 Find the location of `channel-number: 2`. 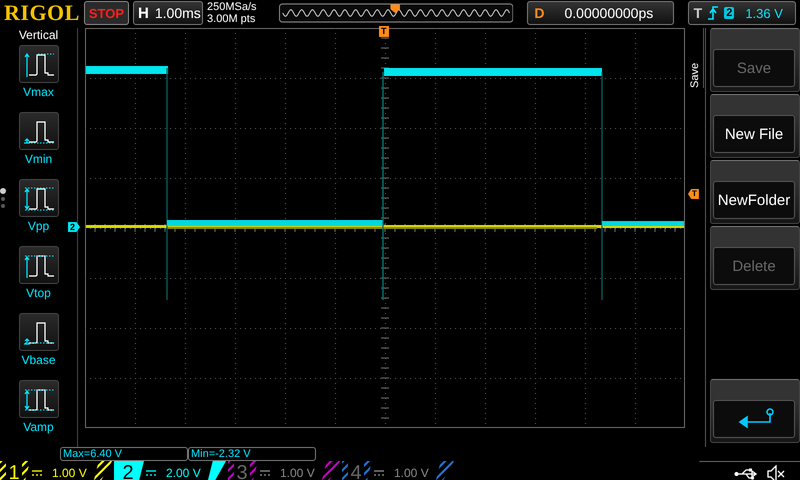

channel-number: 2 is located at coordinates (128, 470).